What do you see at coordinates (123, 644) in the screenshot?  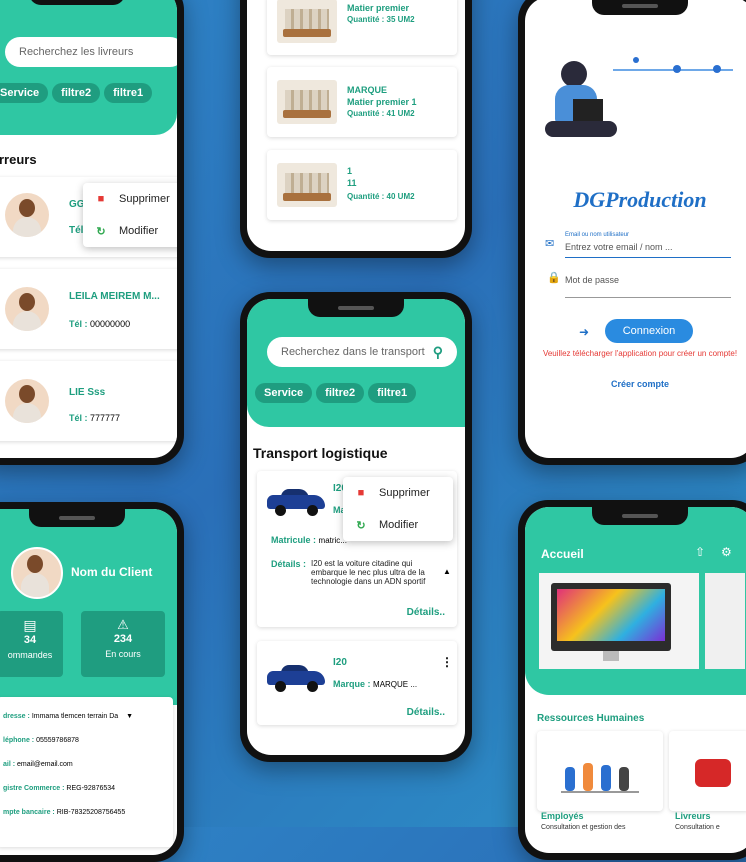 I see `stat-en-cours: ⚠ 234 En cours` at bounding box center [123, 644].